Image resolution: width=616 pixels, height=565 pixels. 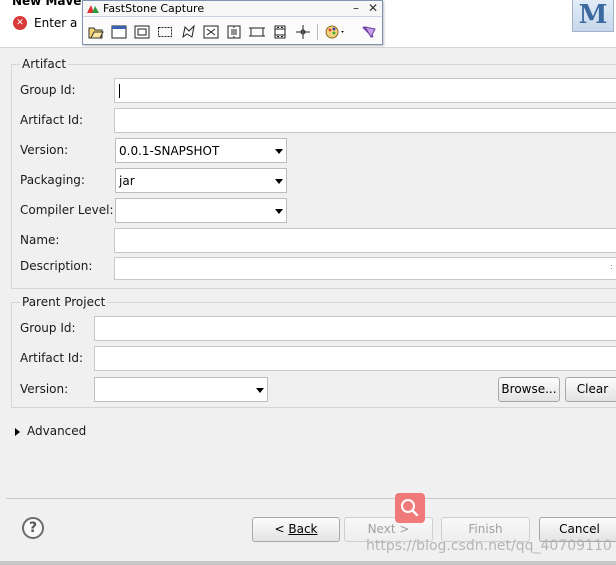 What do you see at coordinates (280, 32) in the screenshot?
I see `video-capture-icon` at bounding box center [280, 32].